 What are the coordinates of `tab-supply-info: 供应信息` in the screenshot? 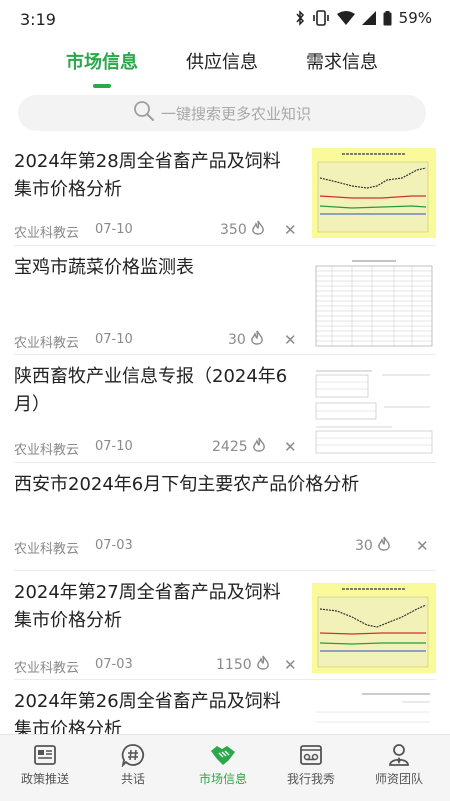 It's located at (222, 61).